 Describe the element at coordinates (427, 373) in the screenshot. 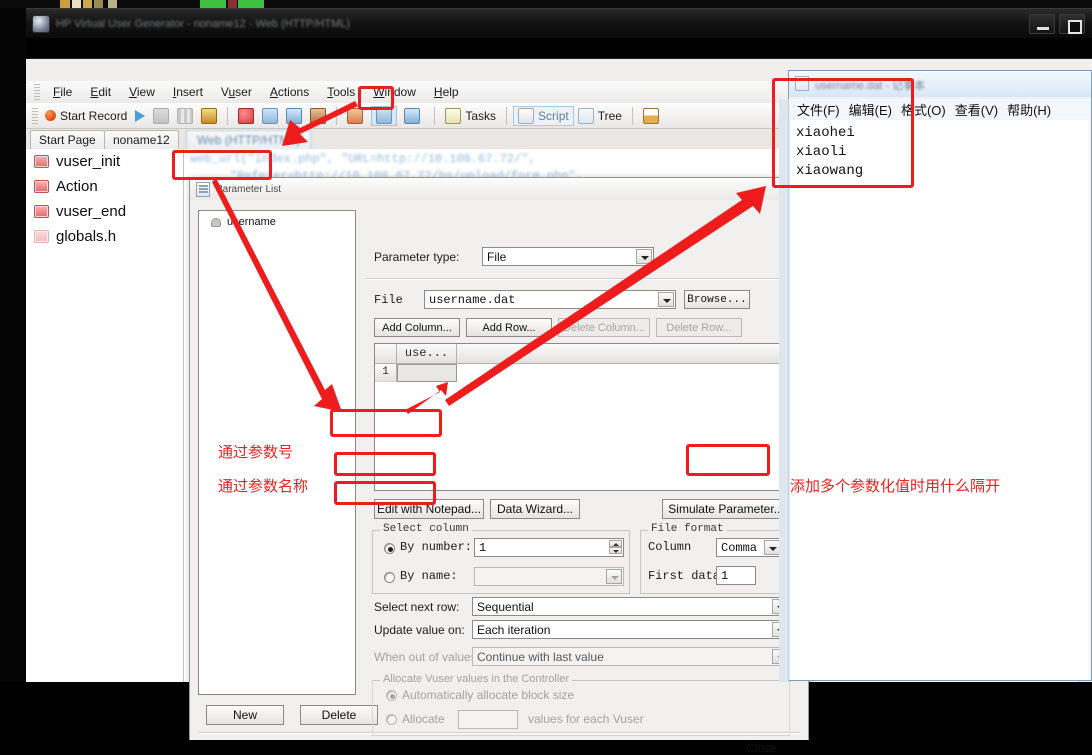

I see `grid-cell` at that location.